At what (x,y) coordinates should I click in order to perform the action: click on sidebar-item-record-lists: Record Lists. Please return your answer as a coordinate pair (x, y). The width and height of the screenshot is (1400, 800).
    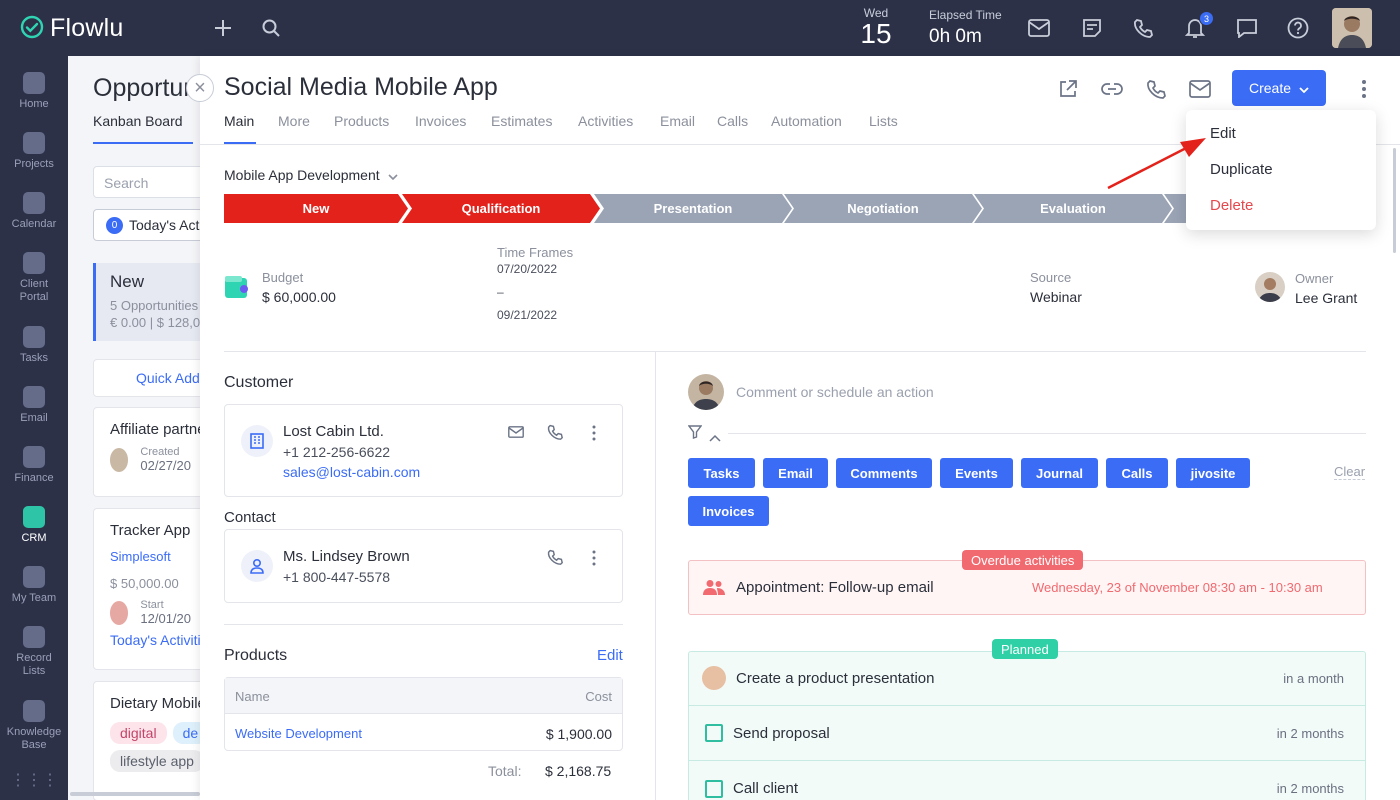
    Looking at the image, I should click on (34, 652).